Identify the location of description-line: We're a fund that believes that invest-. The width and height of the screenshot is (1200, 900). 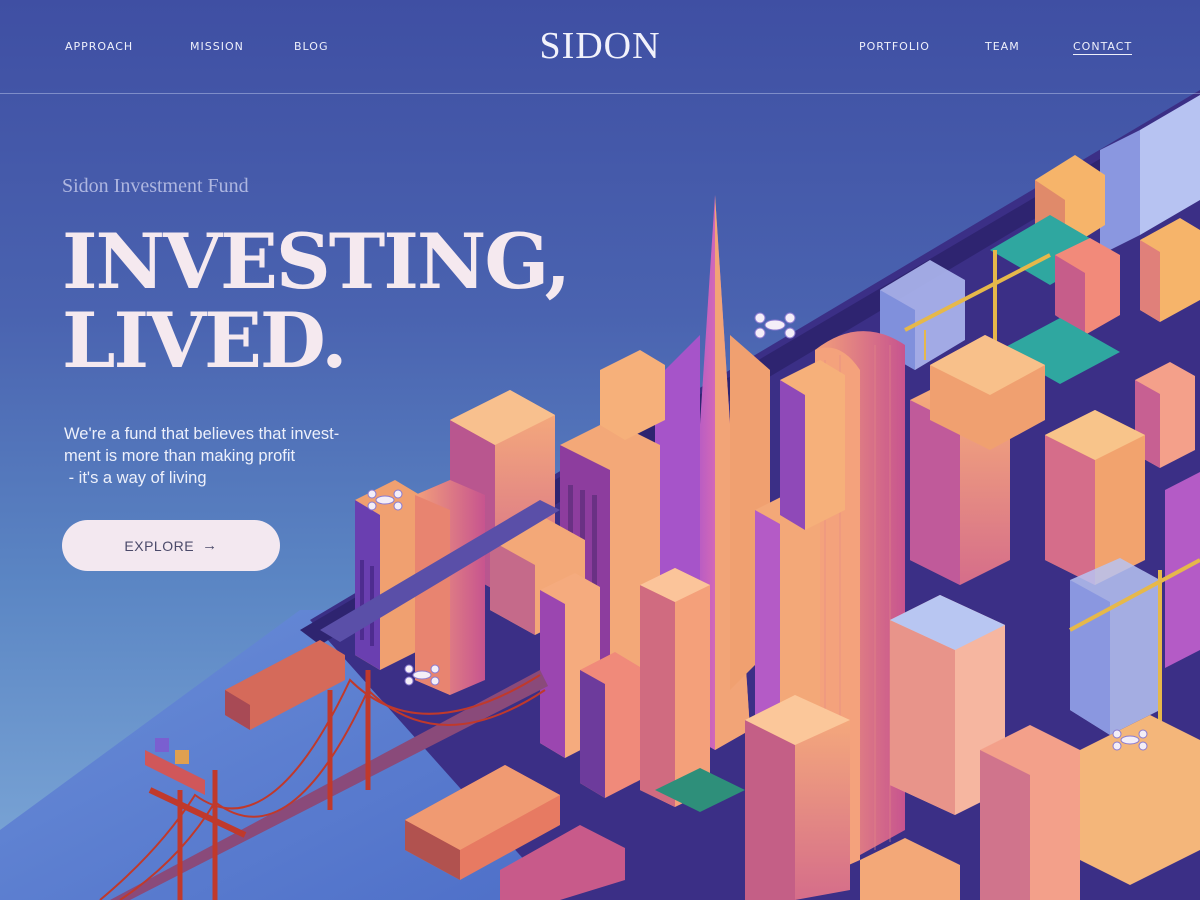
(202, 434).